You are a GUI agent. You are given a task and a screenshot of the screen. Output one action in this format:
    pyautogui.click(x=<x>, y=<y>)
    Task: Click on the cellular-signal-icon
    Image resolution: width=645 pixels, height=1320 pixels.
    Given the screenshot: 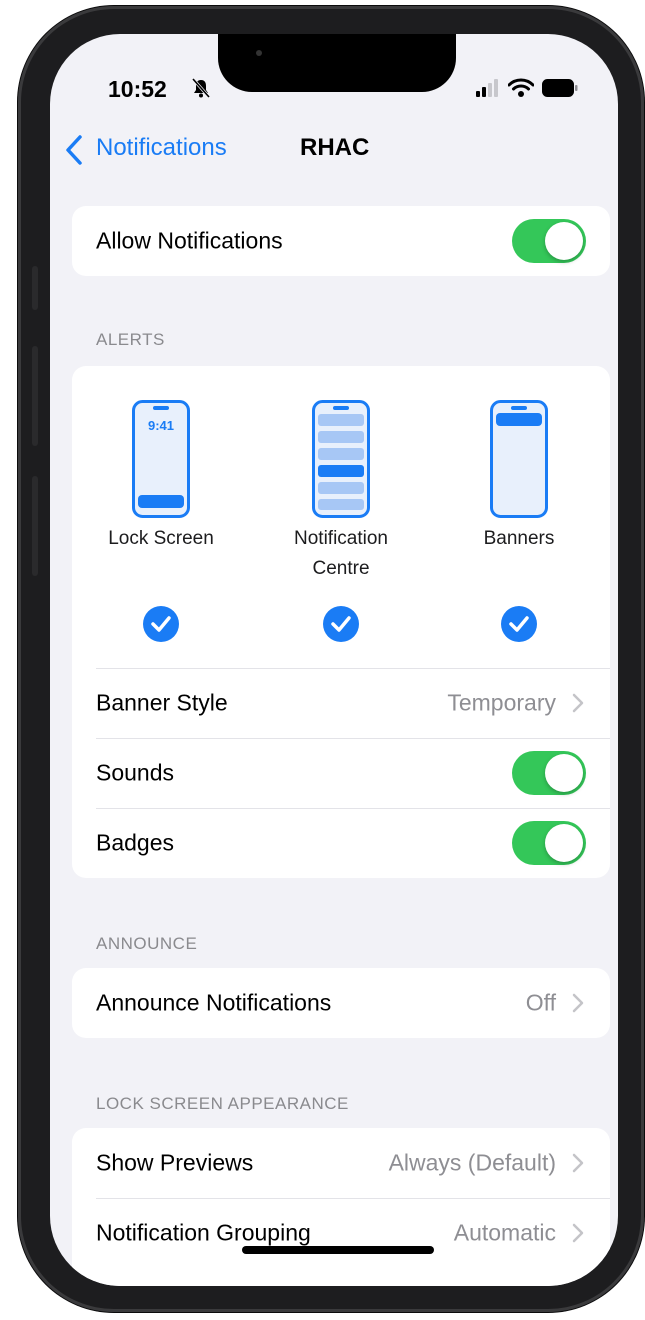 What is the action you would take?
    pyautogui.click(x=487, y=88)
    